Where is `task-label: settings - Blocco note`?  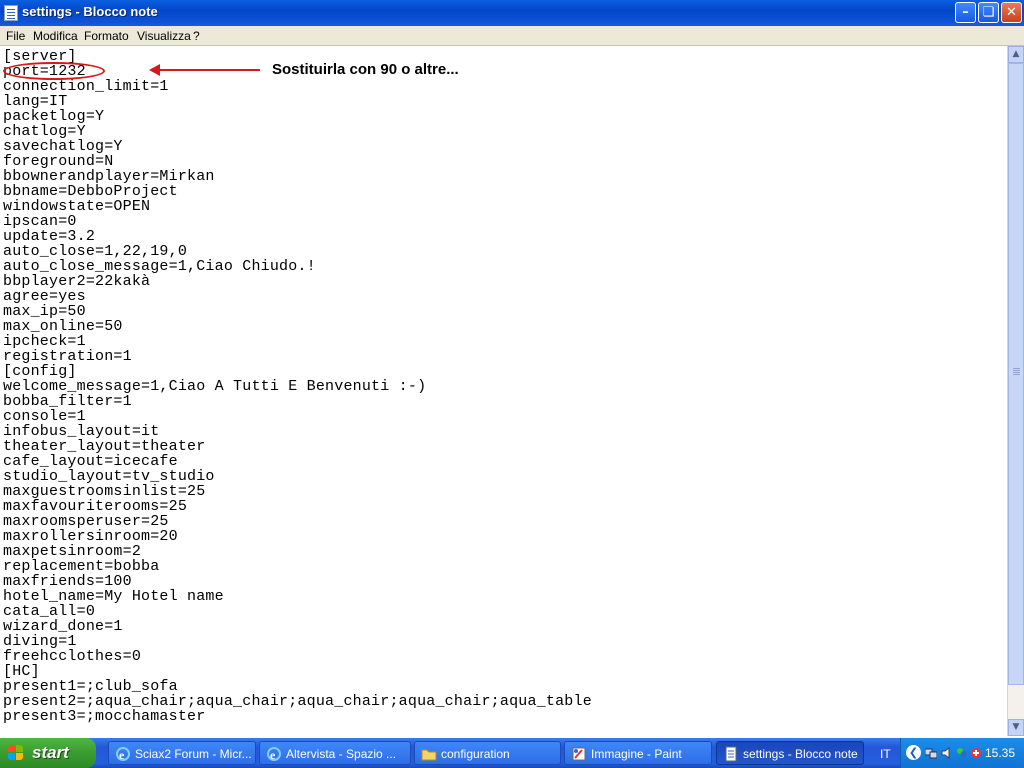 task-label: settings - Blocco note is located at coordinates (800, 754).